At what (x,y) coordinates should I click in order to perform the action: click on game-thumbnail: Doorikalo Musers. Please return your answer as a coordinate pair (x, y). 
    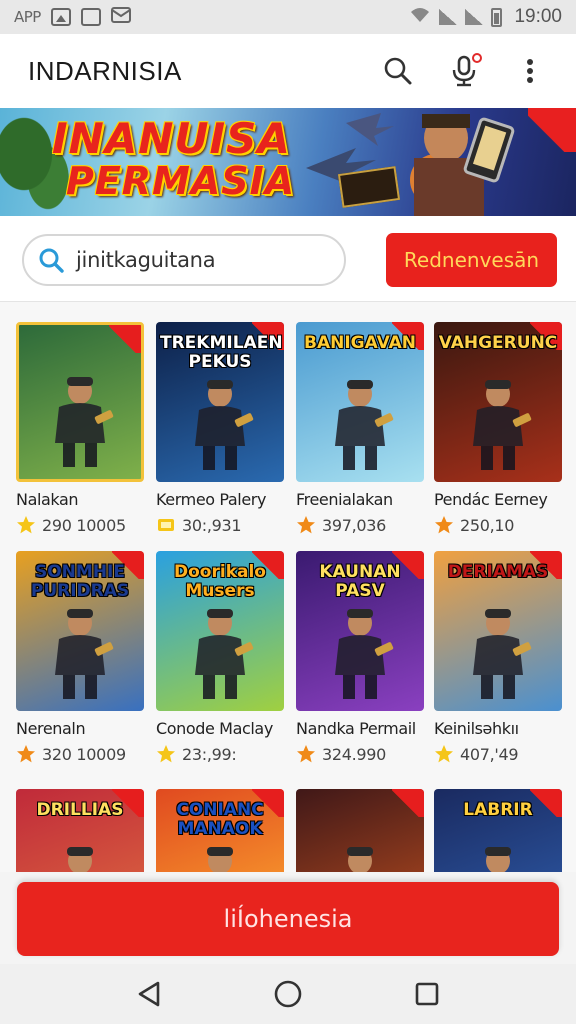
    Looking at the image, I should click on (220, 631).